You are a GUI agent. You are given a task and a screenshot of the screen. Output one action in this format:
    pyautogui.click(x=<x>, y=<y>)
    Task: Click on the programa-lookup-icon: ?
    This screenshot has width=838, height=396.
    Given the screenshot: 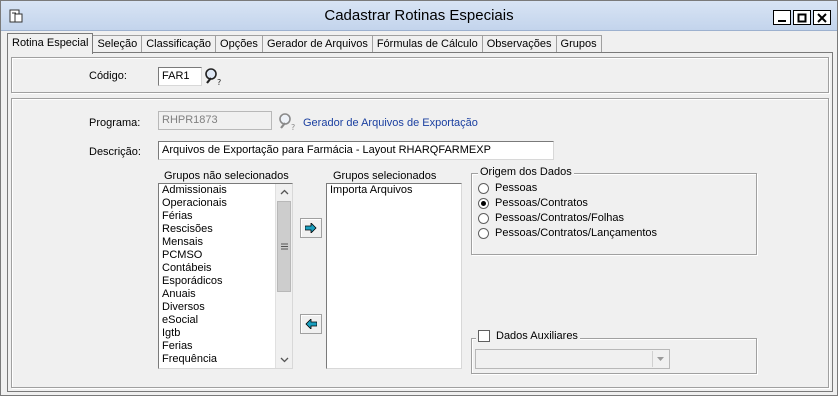 What is the action you would take?
    pyautogui.click(x=287, y=121)
    